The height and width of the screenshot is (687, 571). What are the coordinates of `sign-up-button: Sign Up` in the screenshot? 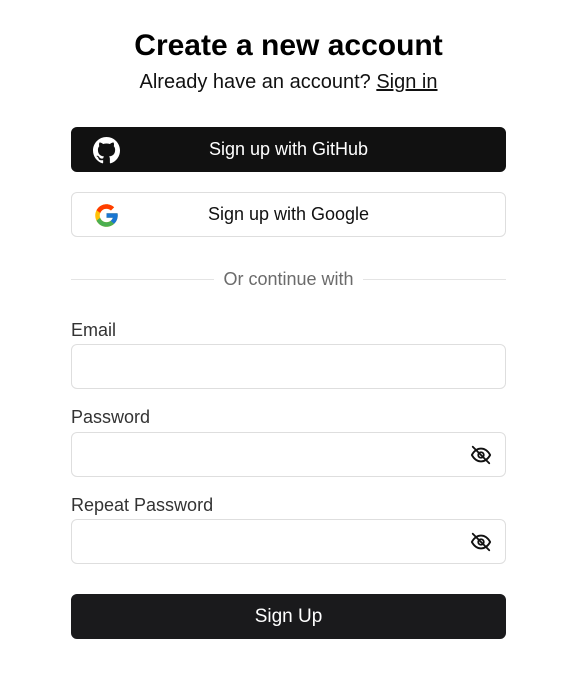 It's located at (288, 616).